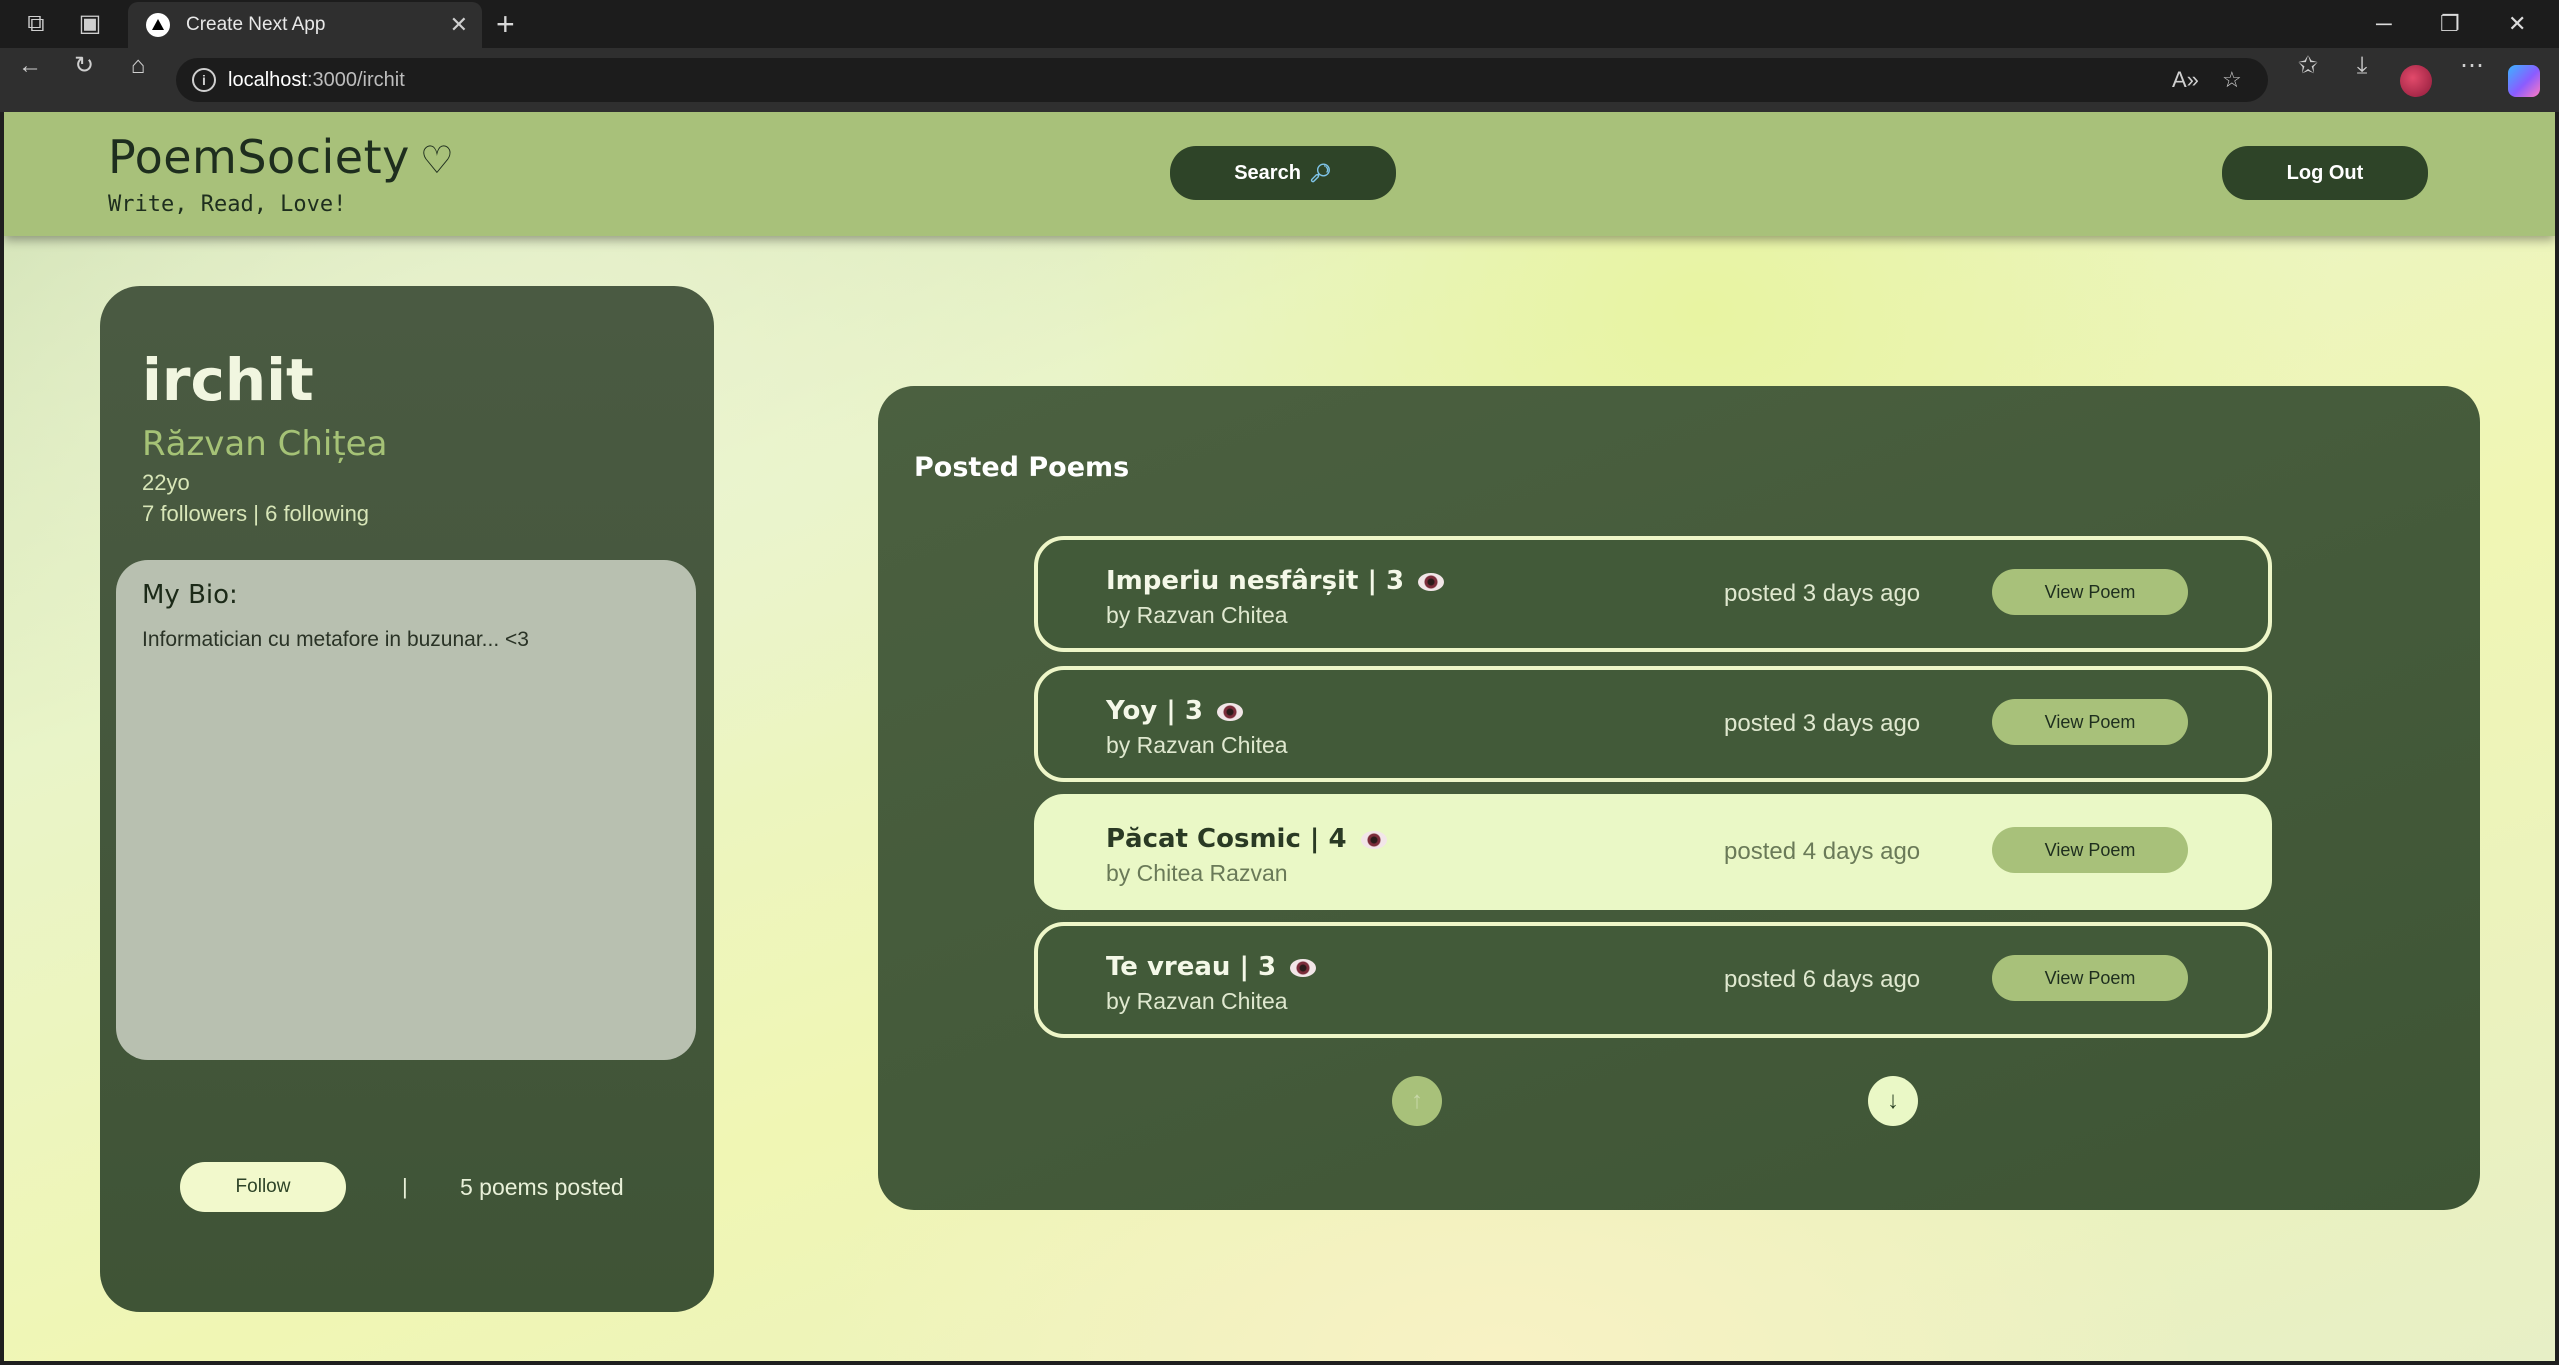 The width and height of the screenshot is (2559, 1365). Describe the element at coordinates (1275, 581) in the screenshot. I see `poem-title: Imperiu nesfârșit | 3` at that location.